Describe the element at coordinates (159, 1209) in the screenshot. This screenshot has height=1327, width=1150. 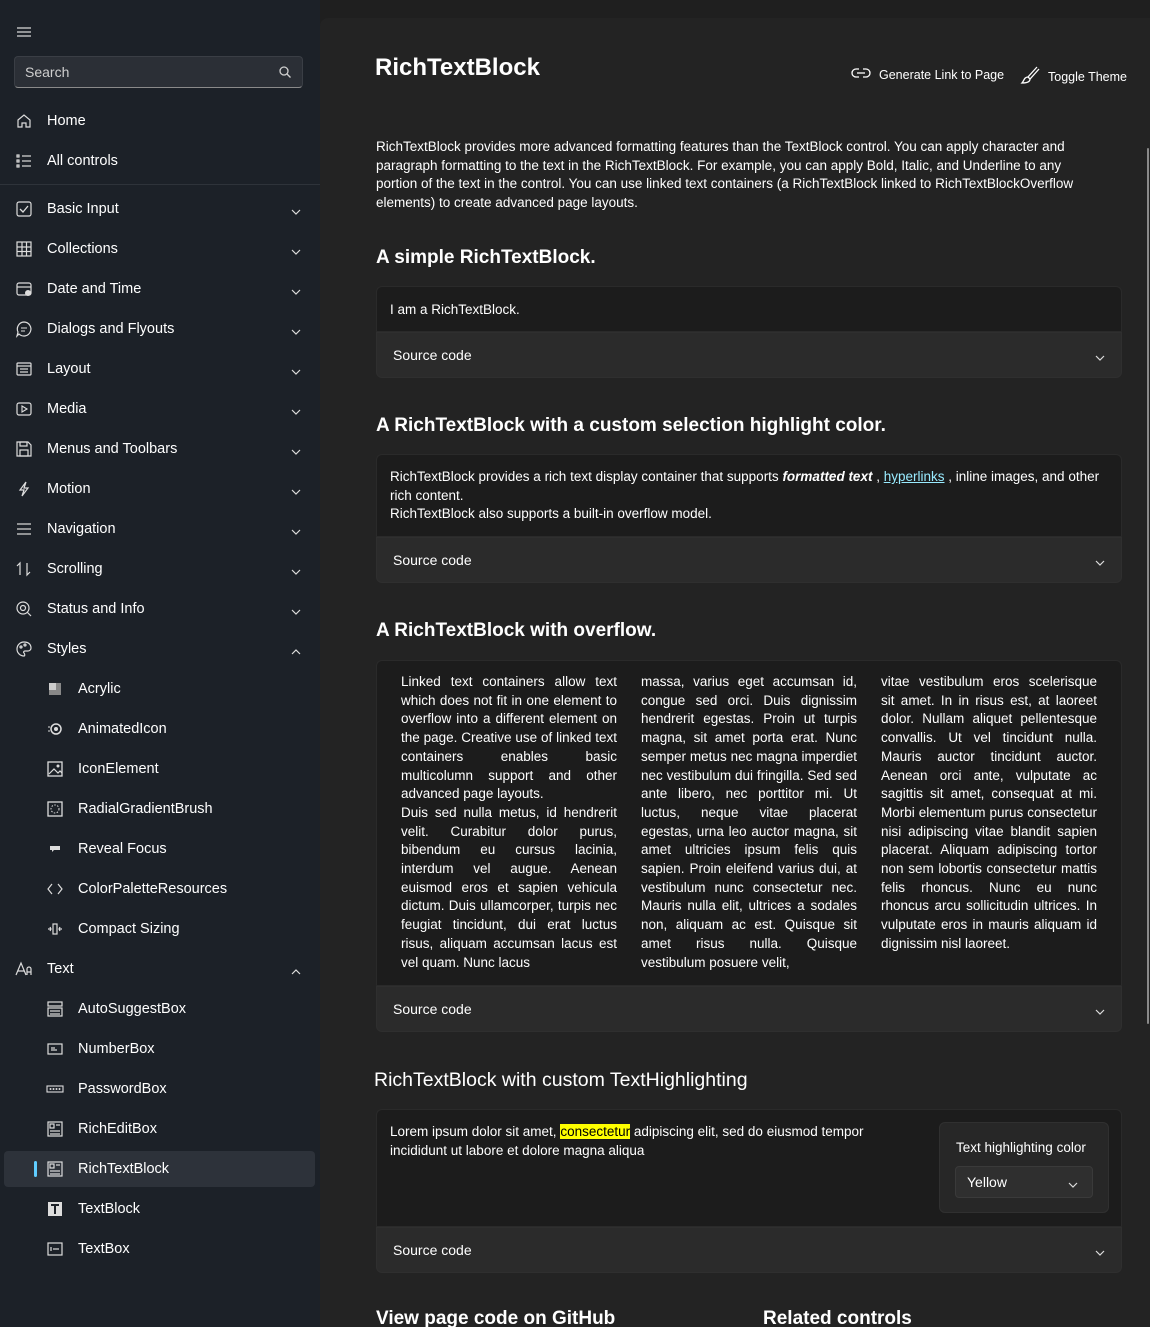
I see `sidebar-item-textblock: TextBlock` at that location.